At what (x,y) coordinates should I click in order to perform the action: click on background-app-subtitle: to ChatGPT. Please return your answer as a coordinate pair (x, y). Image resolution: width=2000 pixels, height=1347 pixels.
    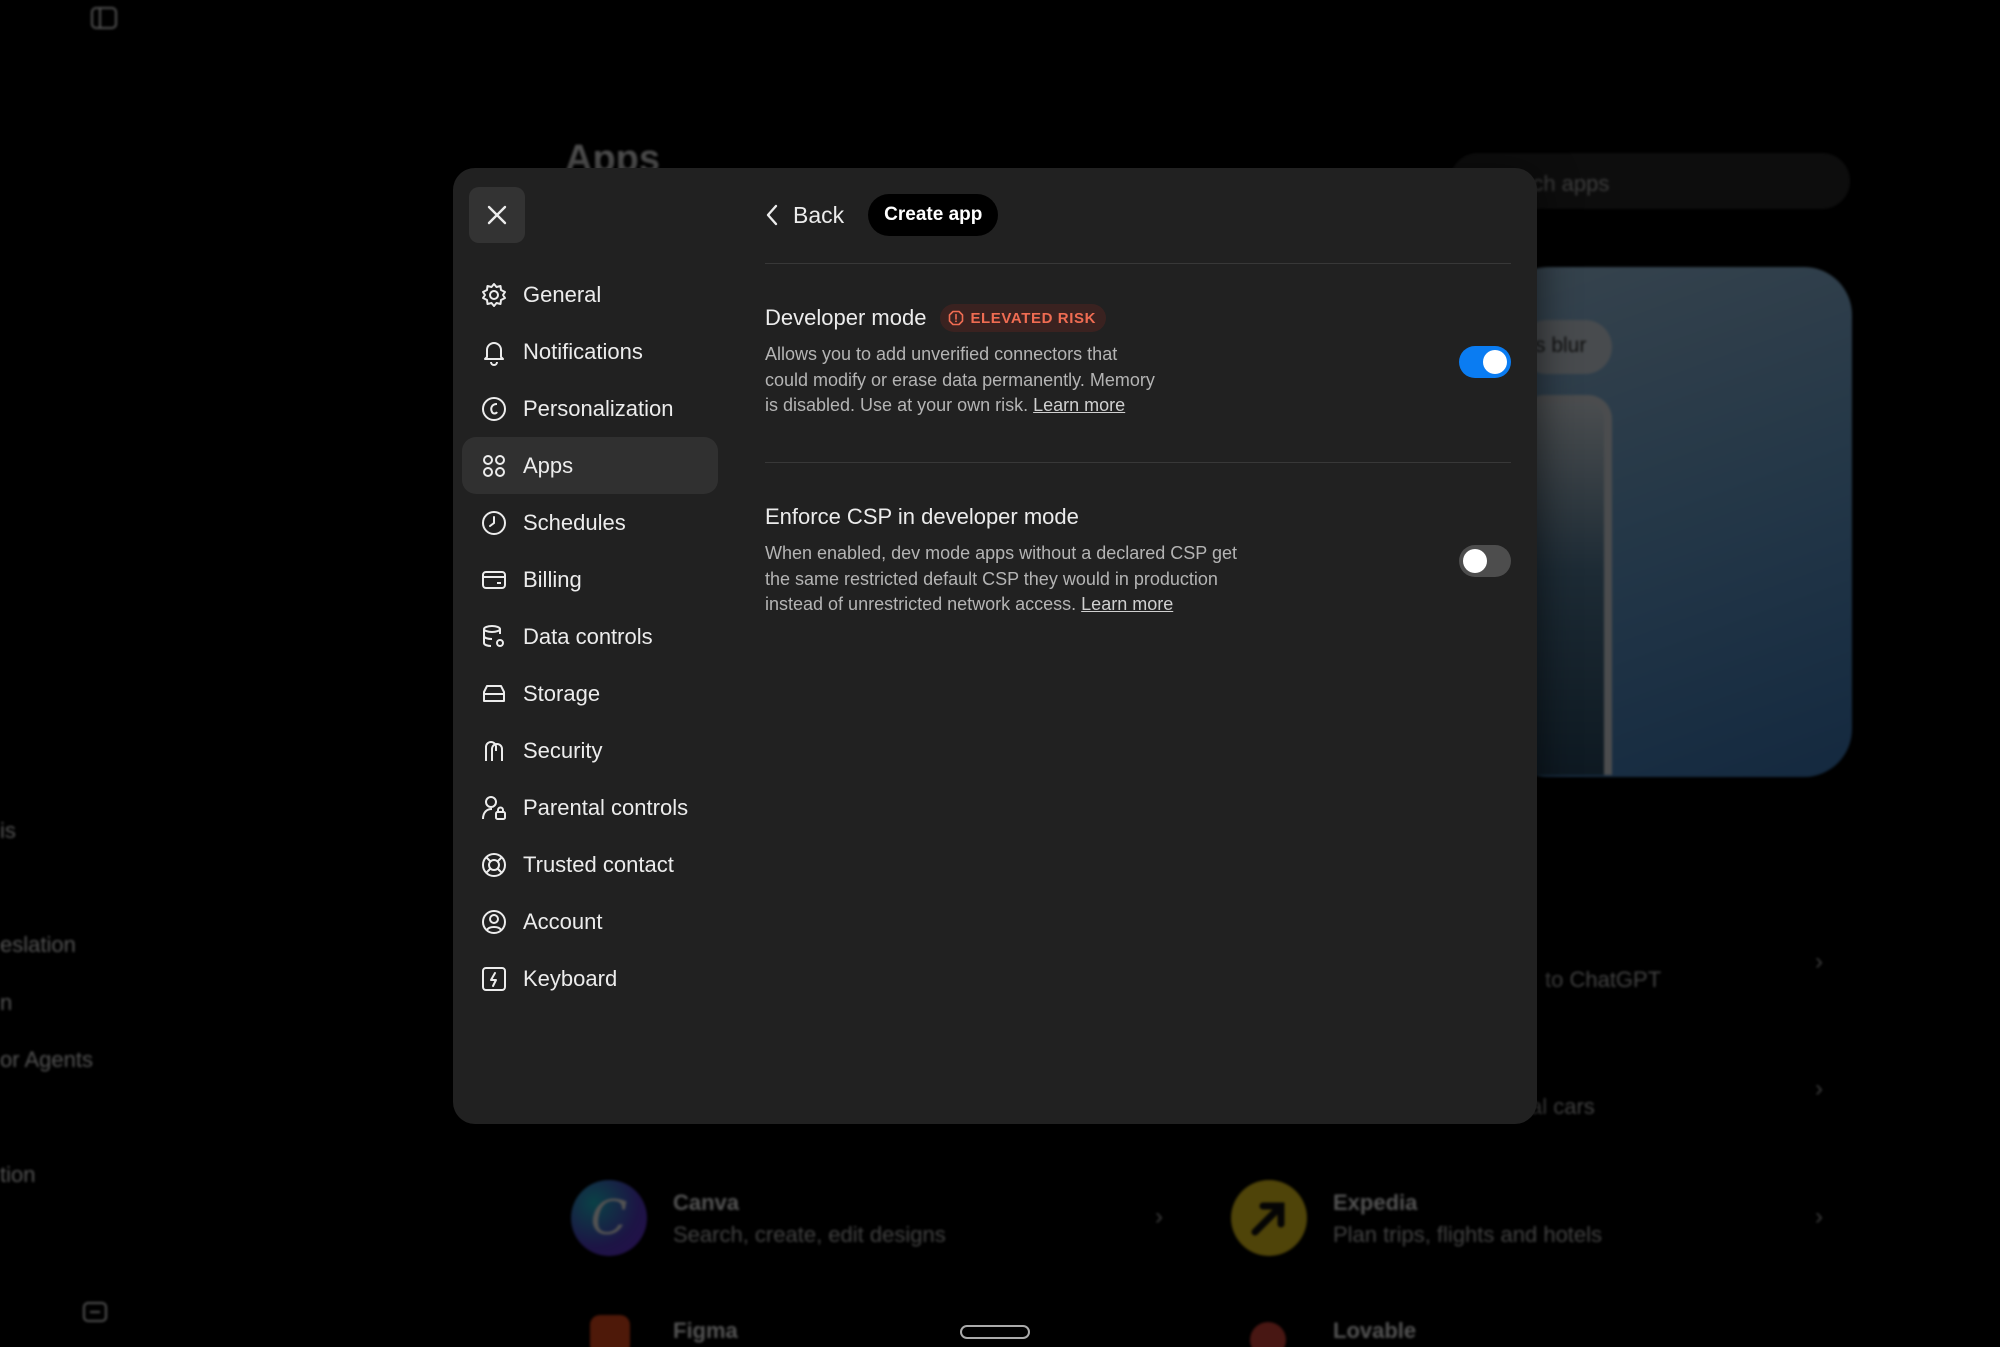
    Looking at the image, I should click on (1603, 979).